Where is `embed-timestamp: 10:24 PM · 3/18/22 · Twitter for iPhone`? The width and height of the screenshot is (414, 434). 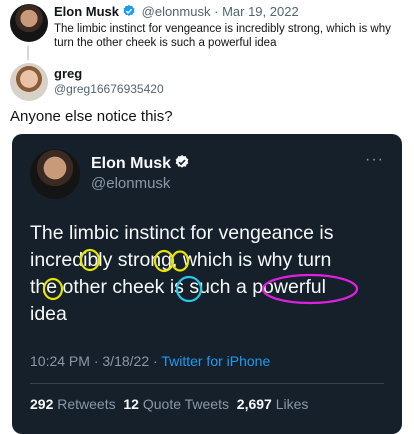
embed-timestamp: 10:24 PM · 3/18/22 · Twitter for iPhone is located at coordinates (150, 361).